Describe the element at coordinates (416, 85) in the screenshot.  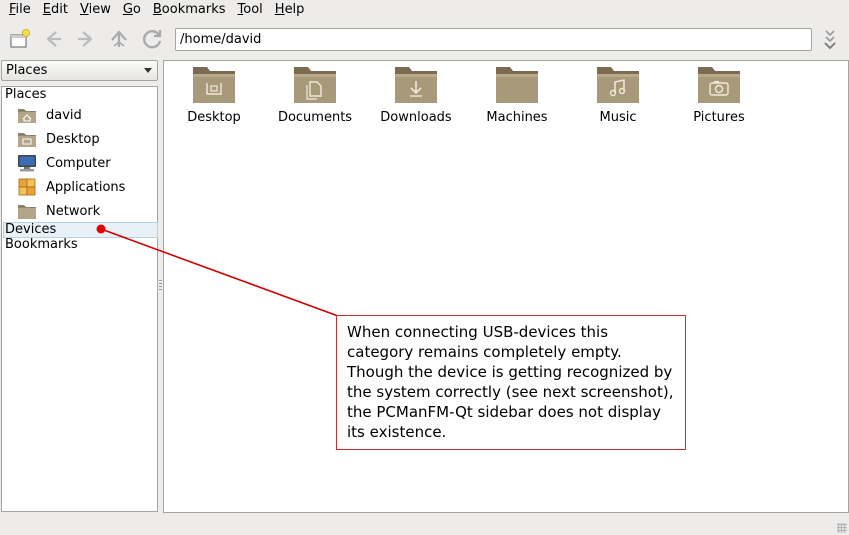
I see `downloads-folder-icon` at that location.